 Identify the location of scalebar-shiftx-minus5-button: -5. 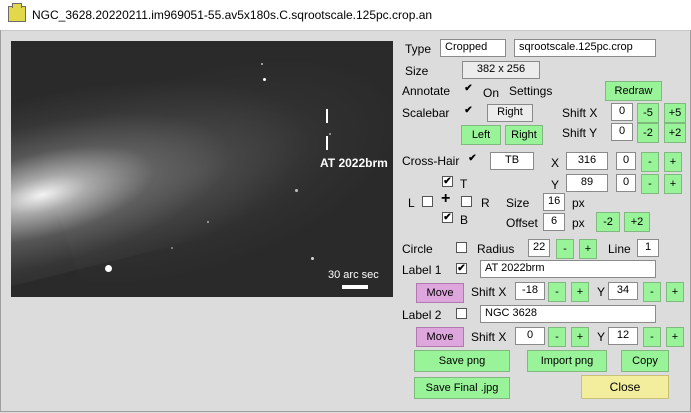
(648, 113).